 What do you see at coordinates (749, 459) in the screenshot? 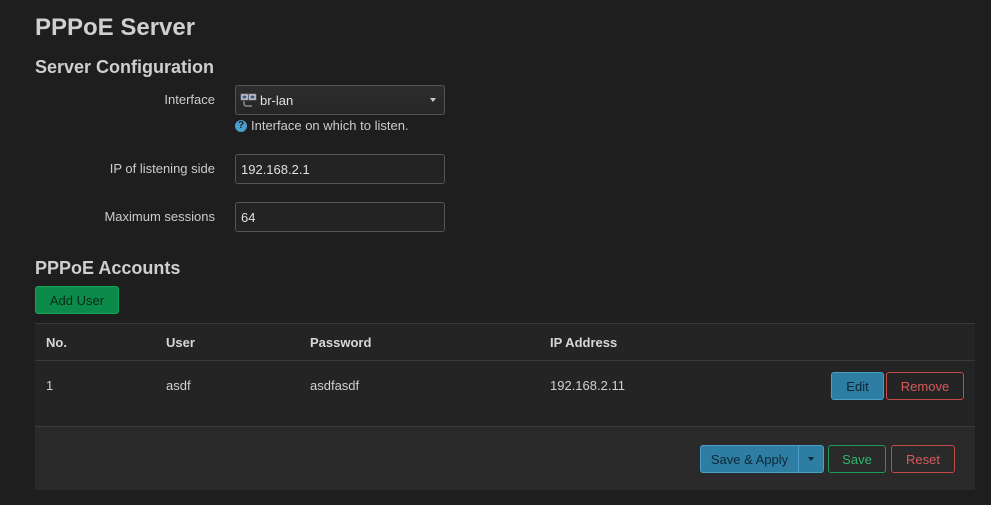
I see `save-apply-button: Save & Apply` at bounding box center [749, 459].